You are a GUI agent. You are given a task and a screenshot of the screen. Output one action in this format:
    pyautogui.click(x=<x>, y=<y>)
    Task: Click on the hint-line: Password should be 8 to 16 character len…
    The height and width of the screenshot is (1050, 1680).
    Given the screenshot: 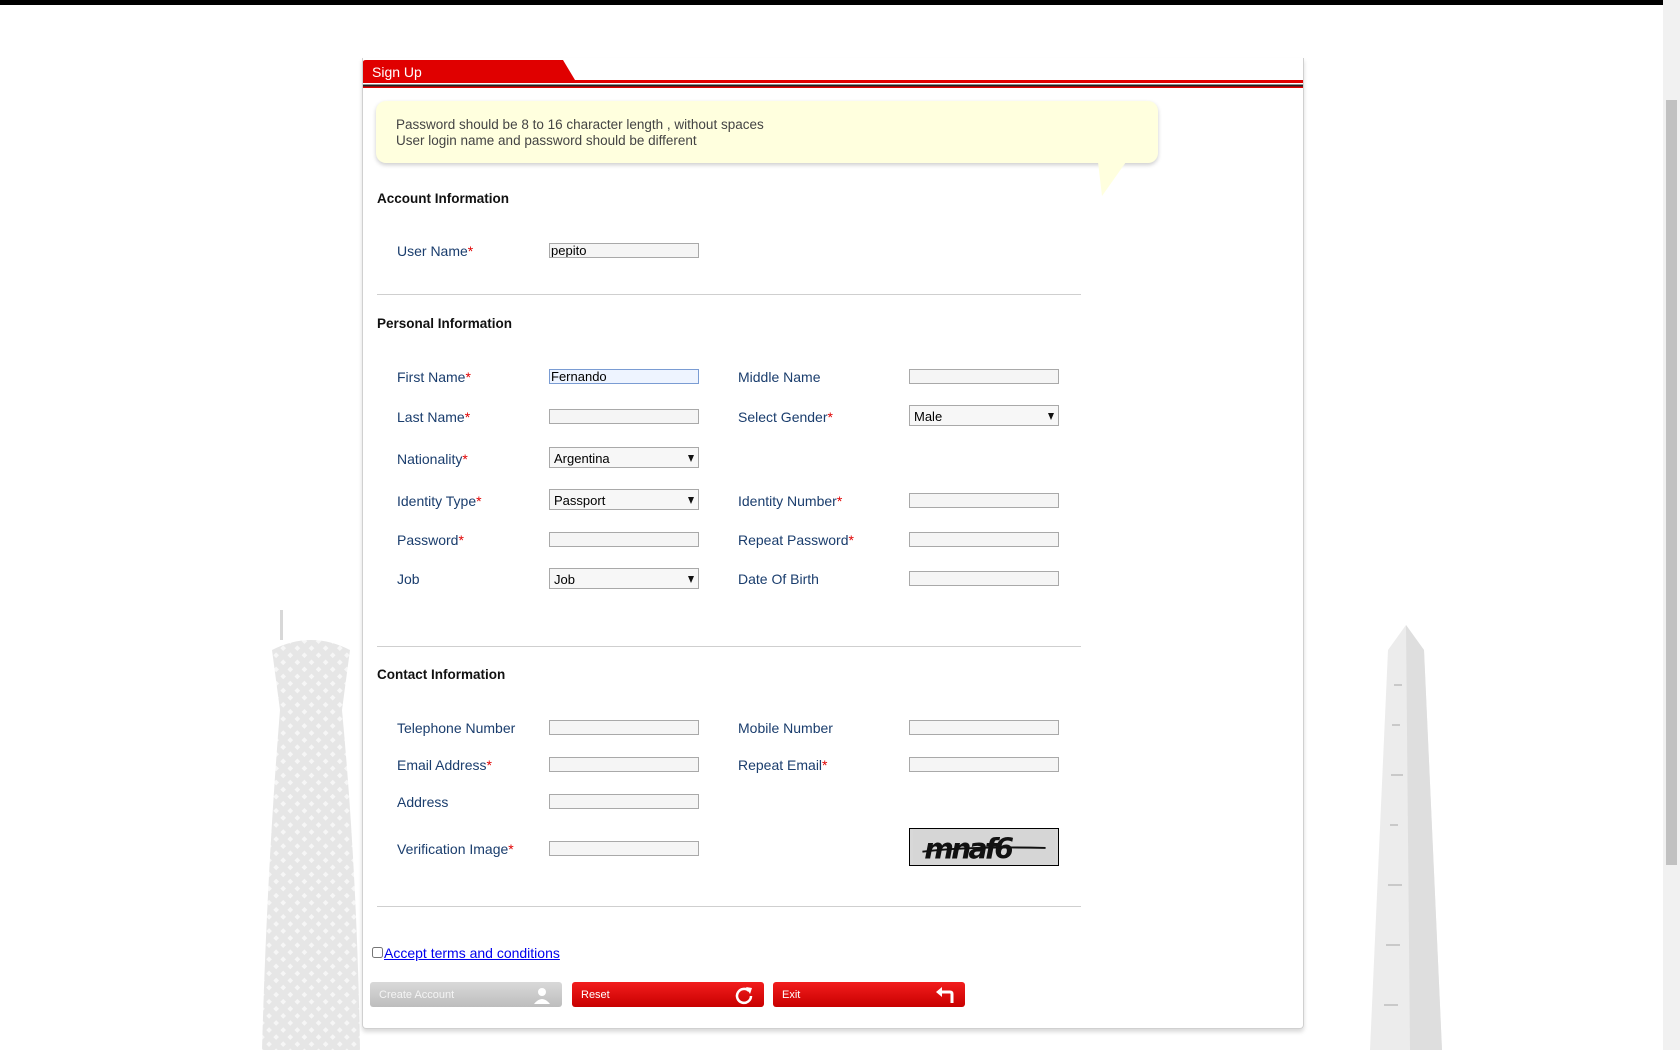 What is the action you would take?
    pyautogui.click(x=580, y=124)
    